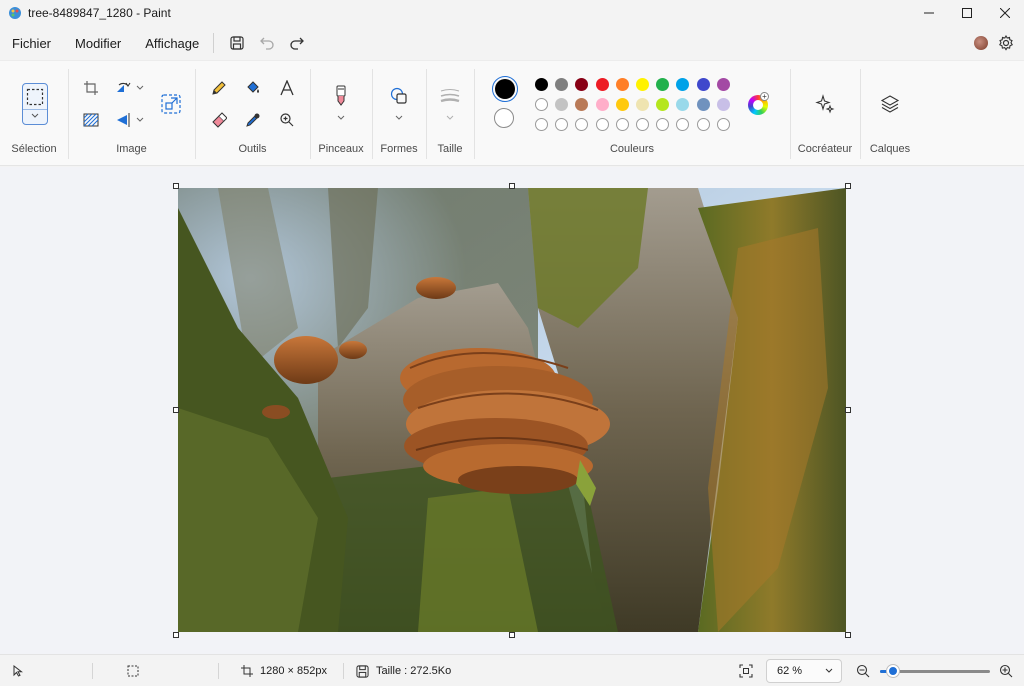 The height and width of the screenshot is (686, 1024). I want to click on line-width-icon, so click(450, 96).